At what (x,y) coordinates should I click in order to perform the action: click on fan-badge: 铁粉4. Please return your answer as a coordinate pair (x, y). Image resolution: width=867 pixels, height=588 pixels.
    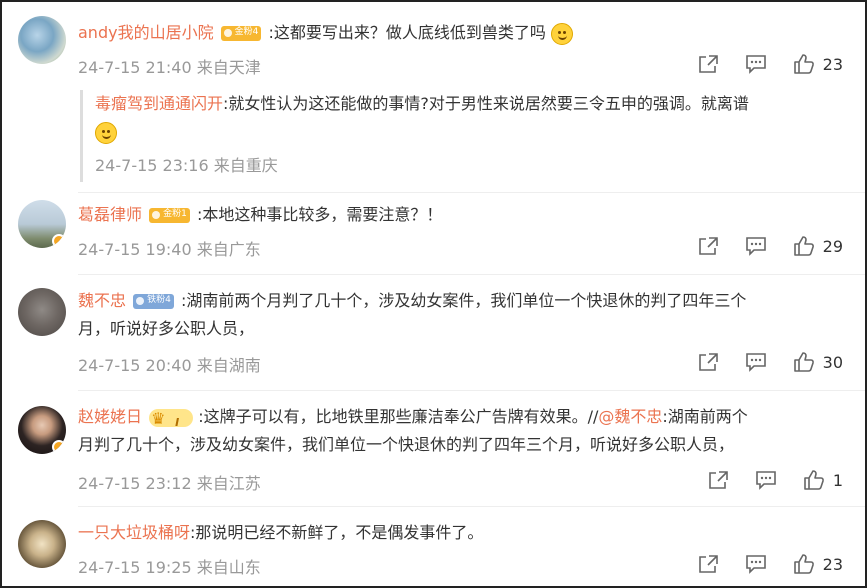
    Looking at the image, I should click on (153, 301).